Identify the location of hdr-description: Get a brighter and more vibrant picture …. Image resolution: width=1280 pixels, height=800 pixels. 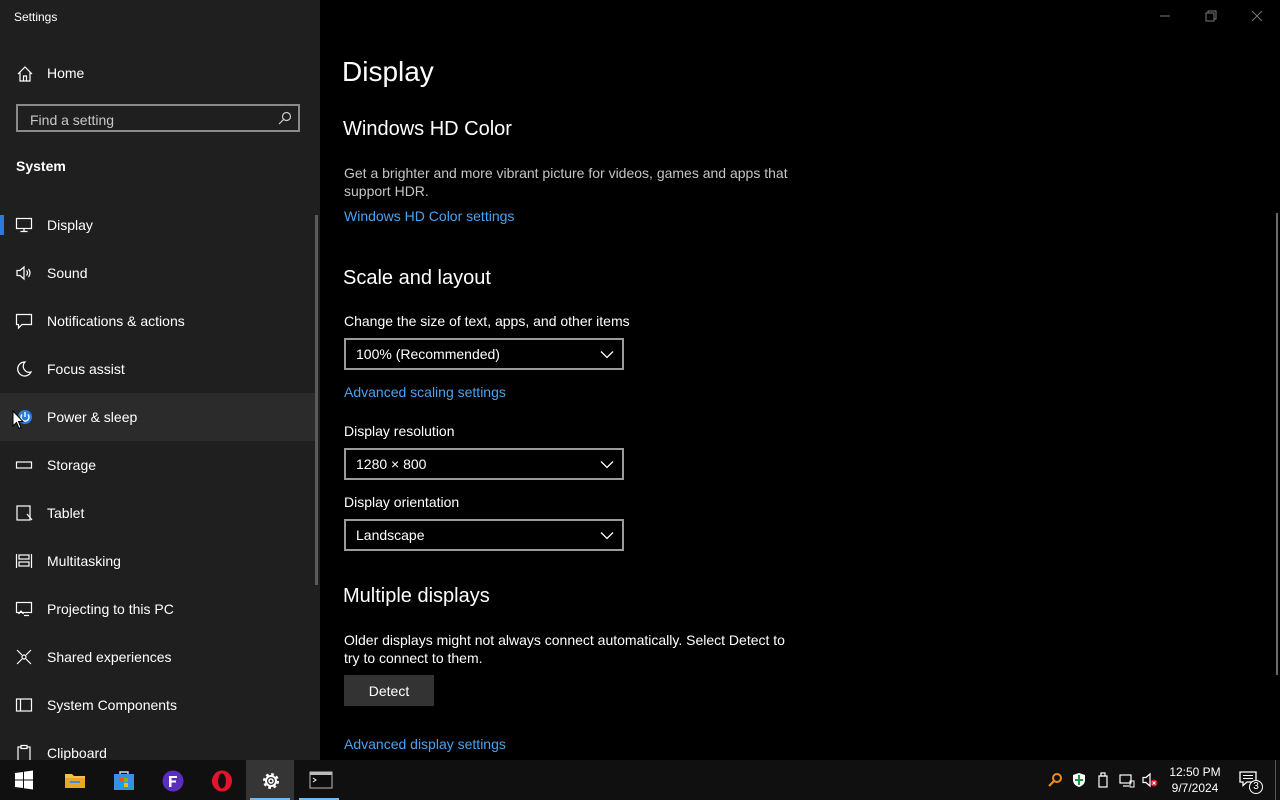
(566, 182).